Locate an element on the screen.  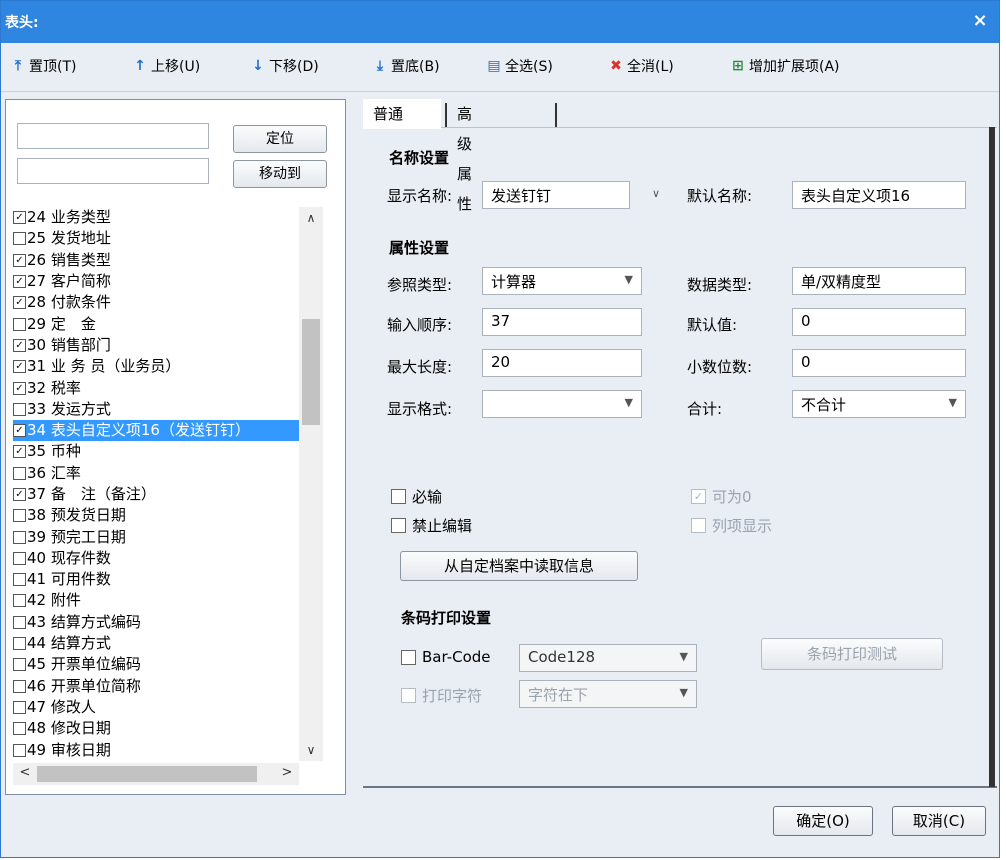
add-extension-button: ⊞ 增加扩展项(A) is located at coordinates (785, 66).